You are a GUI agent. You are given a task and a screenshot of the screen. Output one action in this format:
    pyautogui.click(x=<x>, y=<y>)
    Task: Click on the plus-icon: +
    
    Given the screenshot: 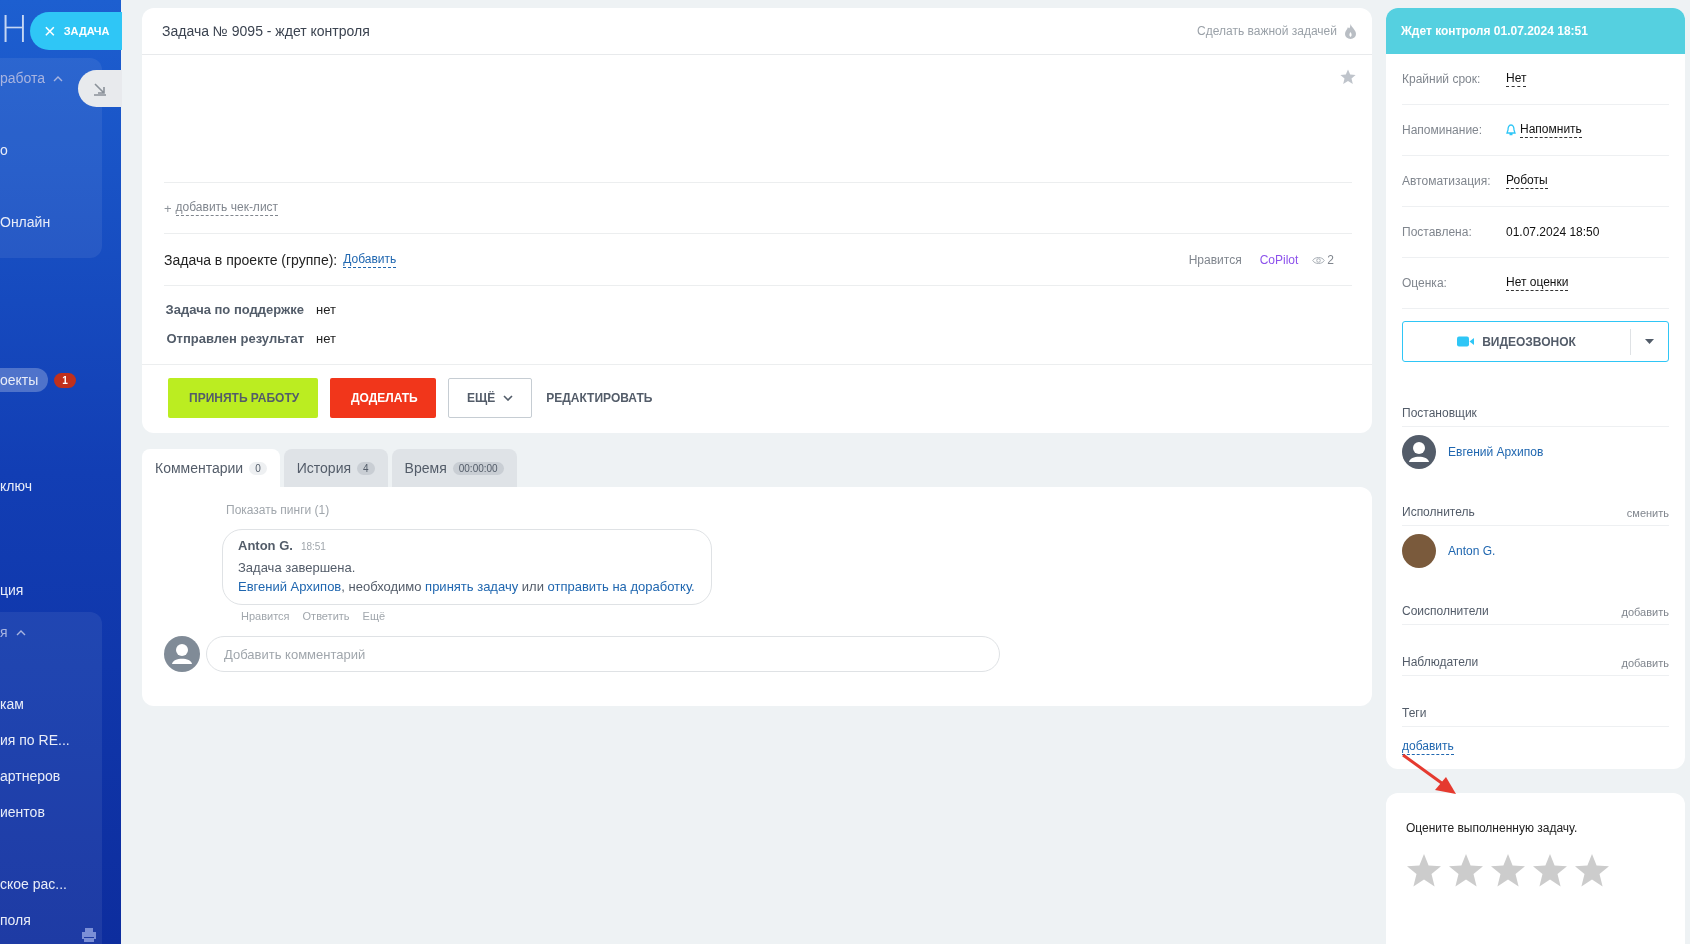 What is the action you would take?
    pyautogui.click(x=168, y=208)
    